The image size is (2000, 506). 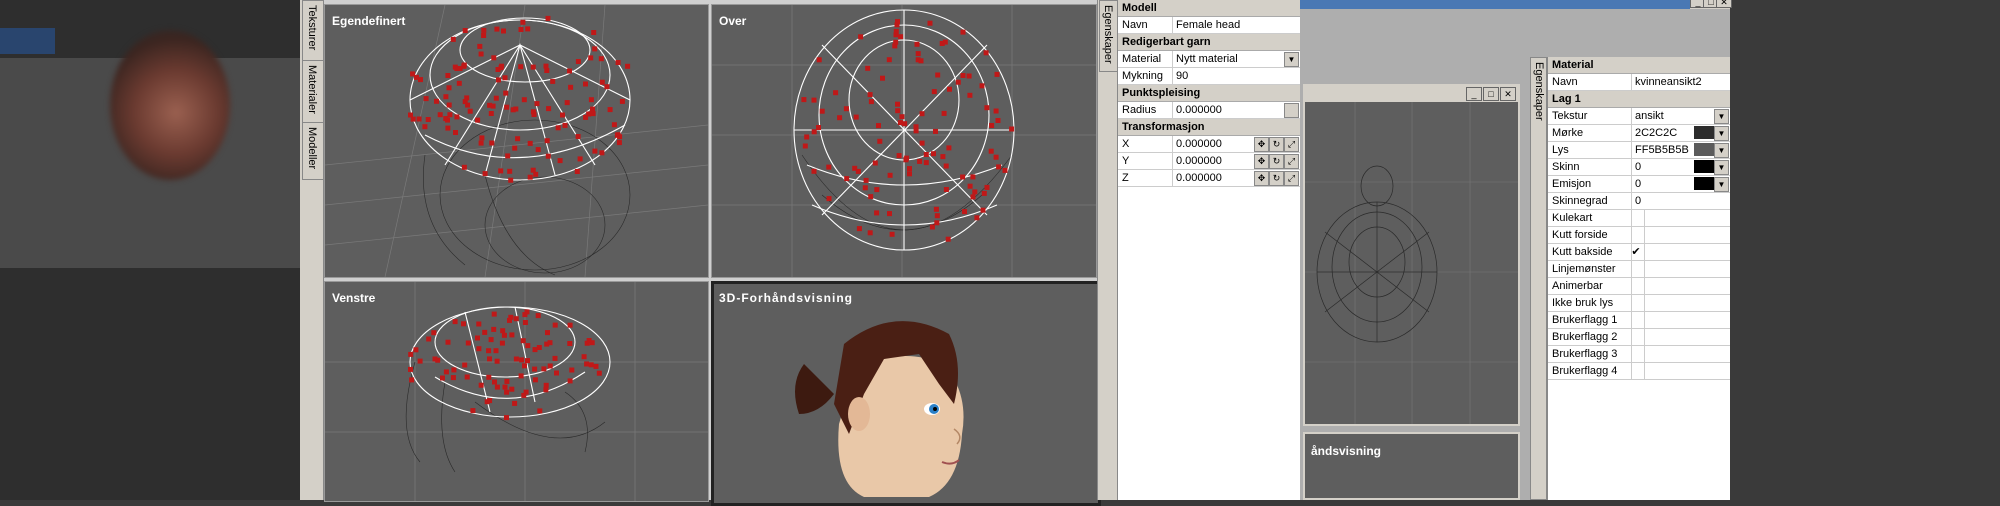 I want to click on y-move-icon: ✥, so click(x=1261, y=161).